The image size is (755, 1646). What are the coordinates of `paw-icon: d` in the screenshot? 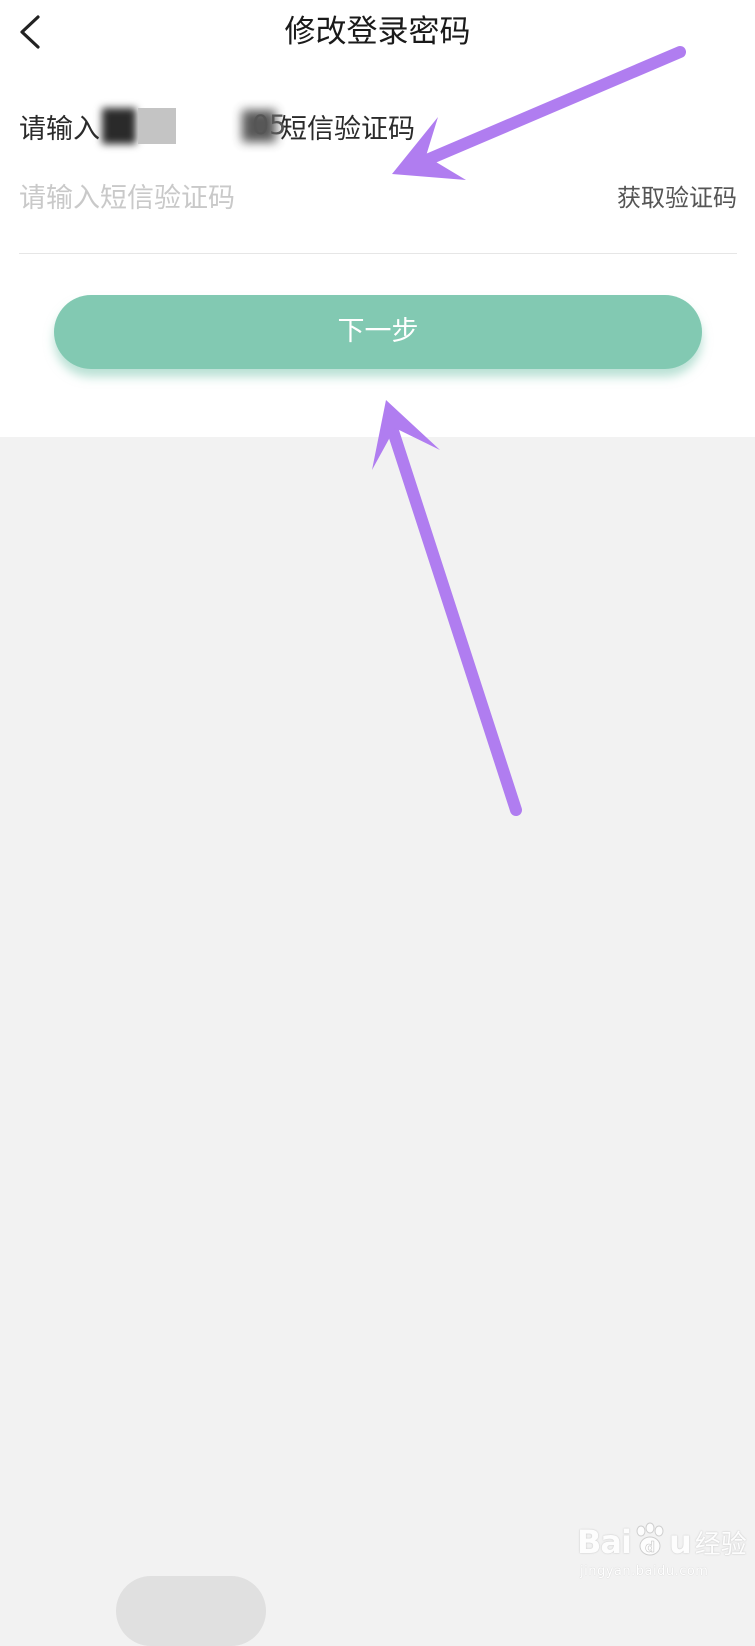 It's located at (650, 1542).